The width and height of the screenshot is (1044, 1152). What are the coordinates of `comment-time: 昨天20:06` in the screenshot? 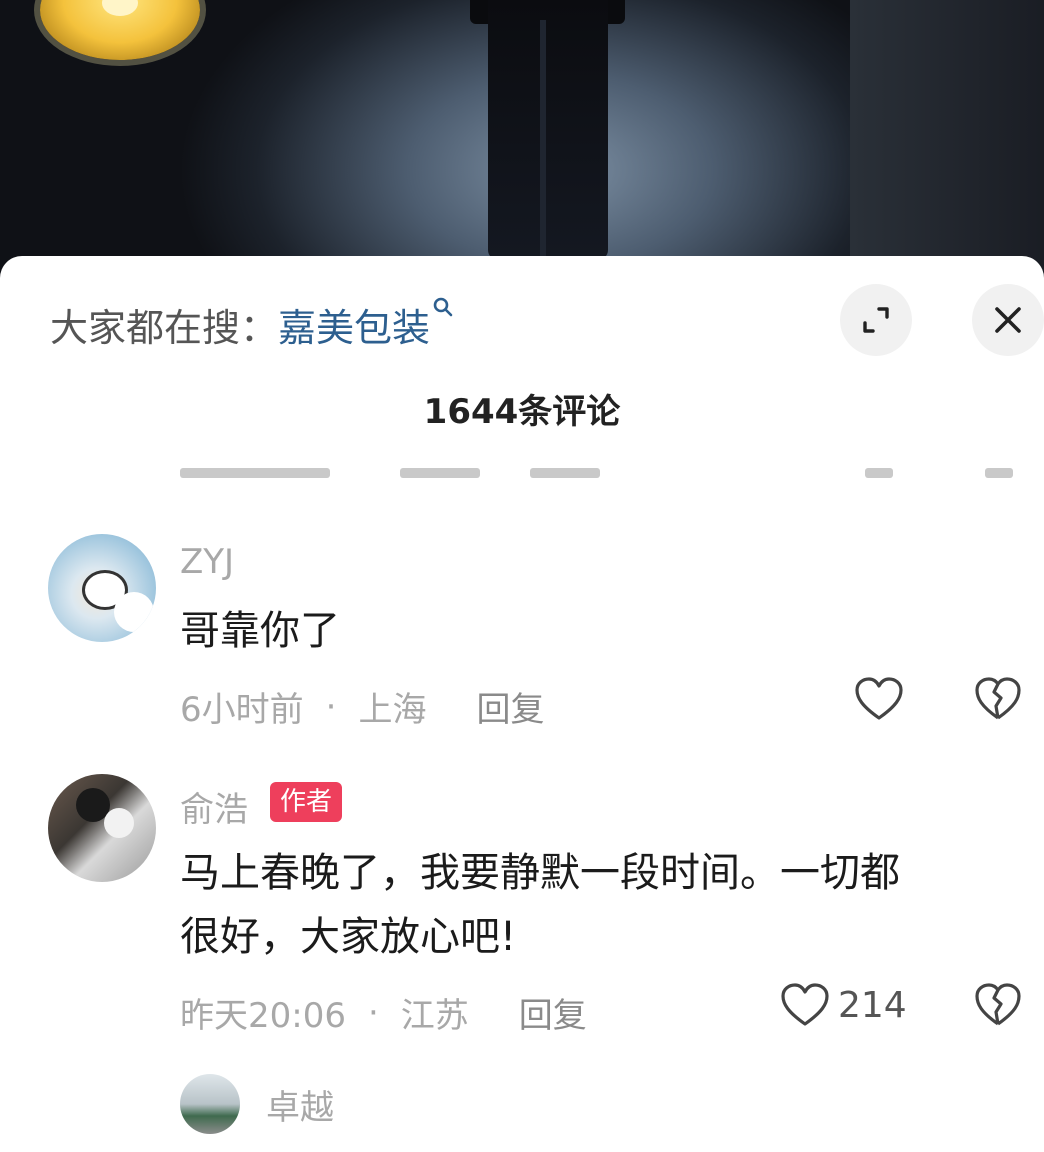 It's located at (263, 1016).